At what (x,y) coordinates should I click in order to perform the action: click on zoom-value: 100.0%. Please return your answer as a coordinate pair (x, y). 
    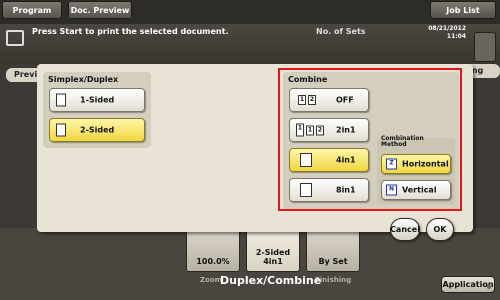
    Looking at the image, I should click on (213, 261).